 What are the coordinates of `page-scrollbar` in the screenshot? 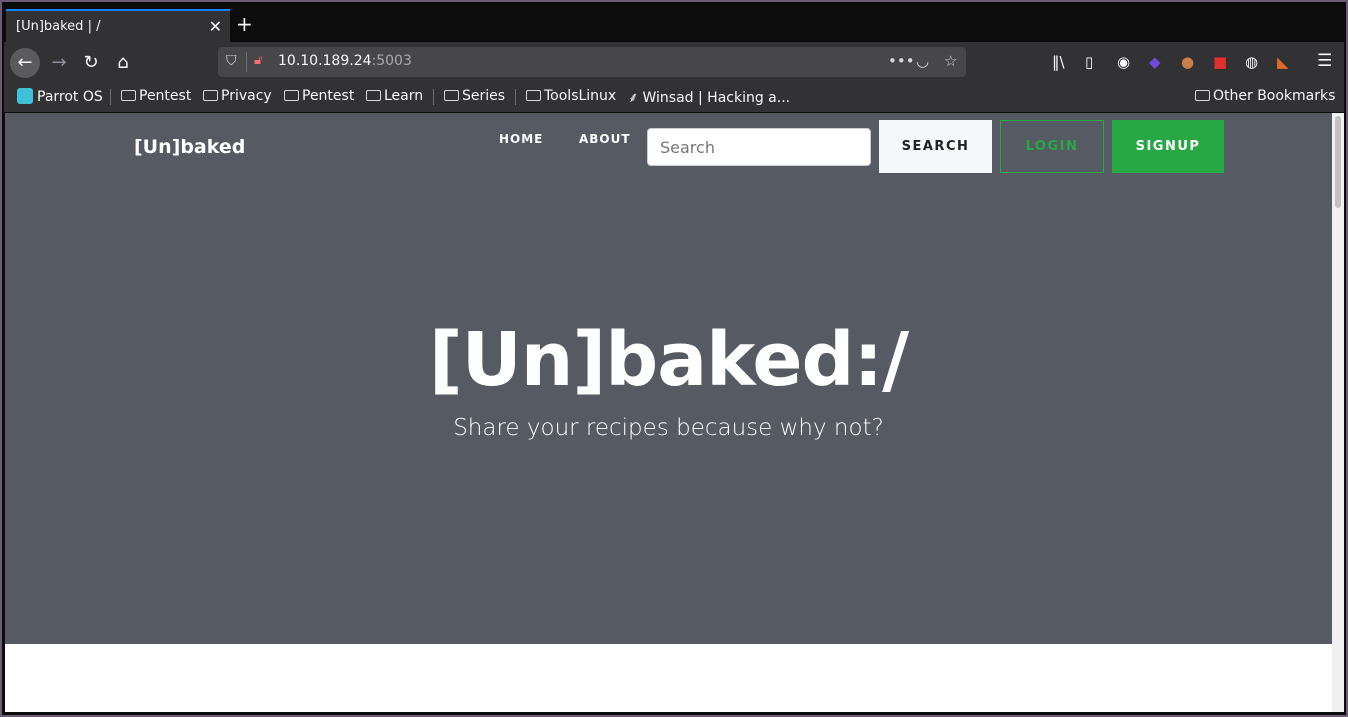 It's located at (1338, 412).